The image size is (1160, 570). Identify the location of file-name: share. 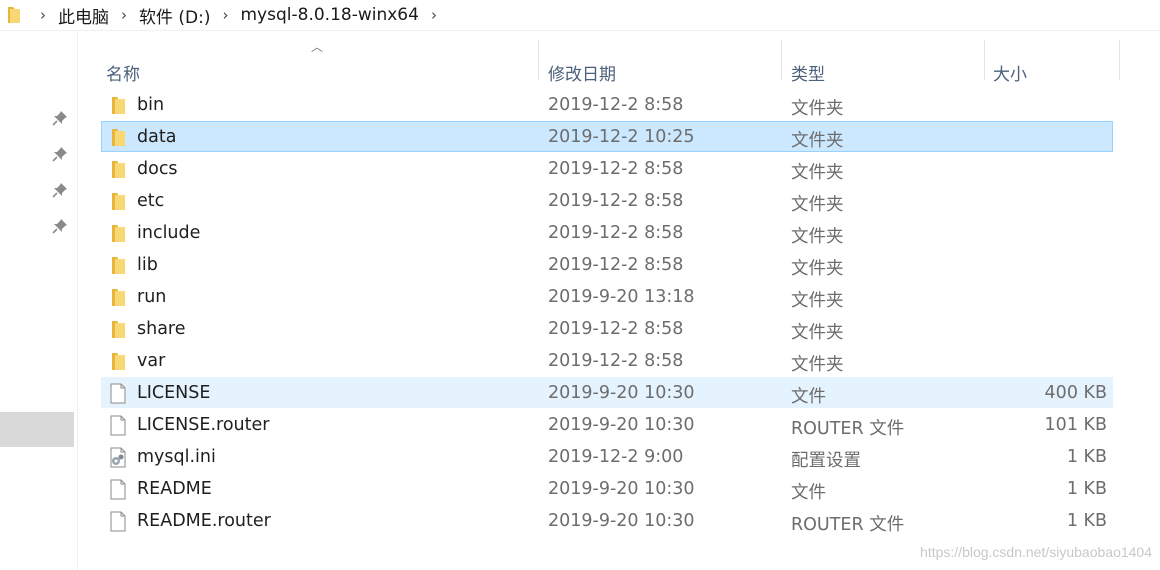
(161, 329).